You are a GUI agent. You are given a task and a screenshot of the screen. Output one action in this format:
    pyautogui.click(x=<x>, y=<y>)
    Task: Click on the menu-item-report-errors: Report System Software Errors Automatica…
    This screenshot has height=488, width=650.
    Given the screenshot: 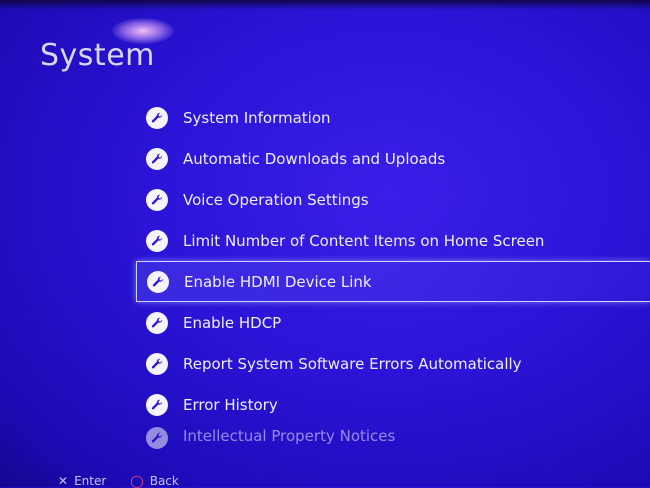 What is the action you would take?
    pyautogui.click(x=394, y=363)
    